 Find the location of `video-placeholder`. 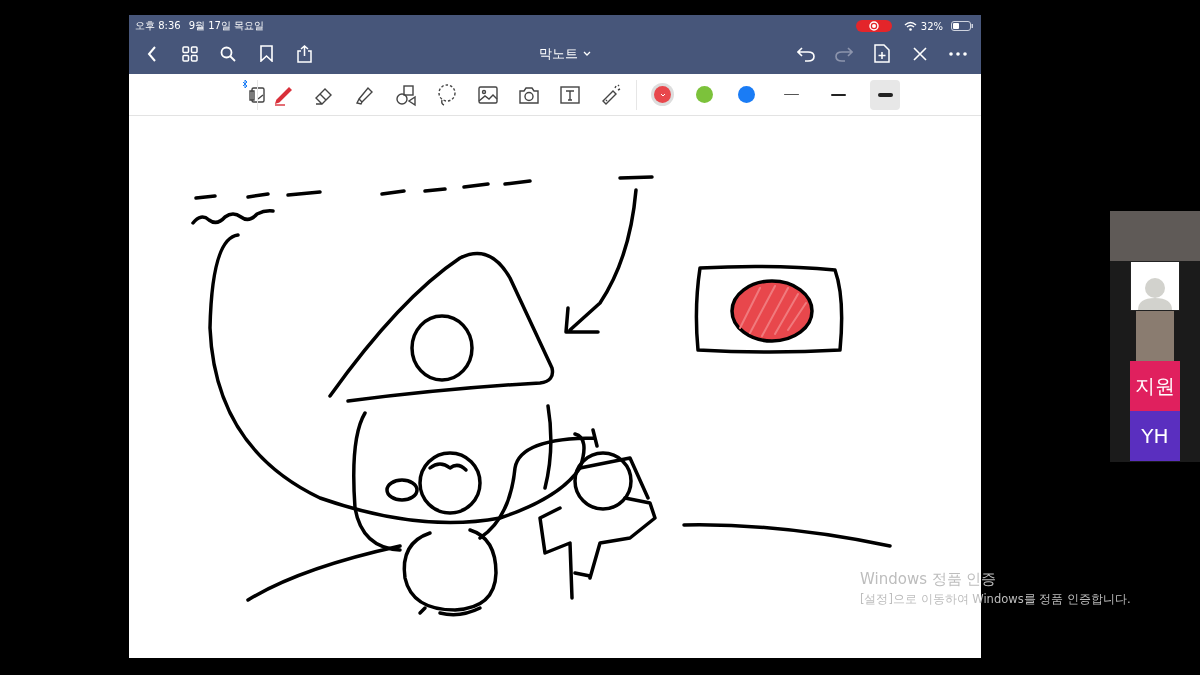

video-placeholder is located at coordinates (1155, 336).